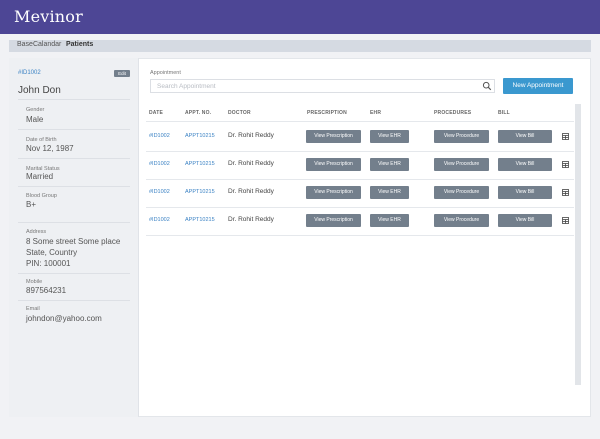 The image size is (600, 439). What do you see at coordinates (327, 113) in the screenshot?
I see `column-header-prescription: PRESCRIPTION` at bounding box center [327, 113].